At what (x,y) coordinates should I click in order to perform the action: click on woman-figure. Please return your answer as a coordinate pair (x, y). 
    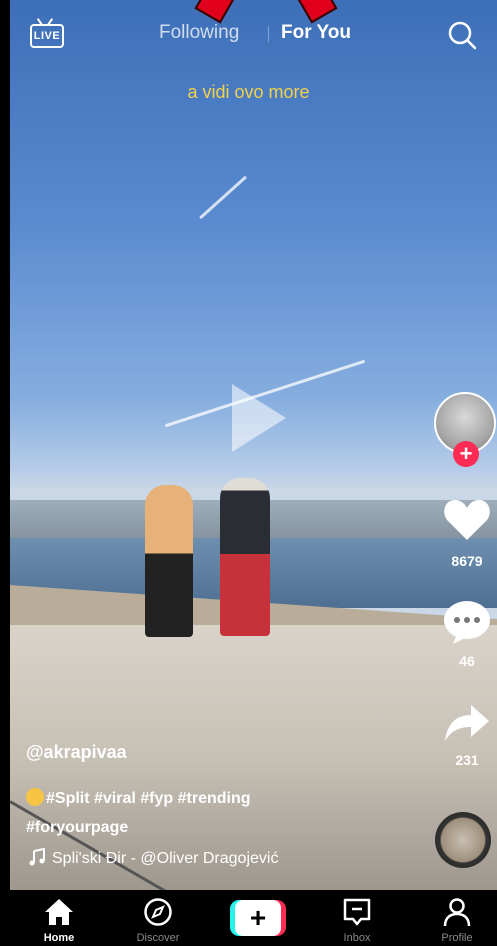
    Looking at the image, I should click on (169, 561).